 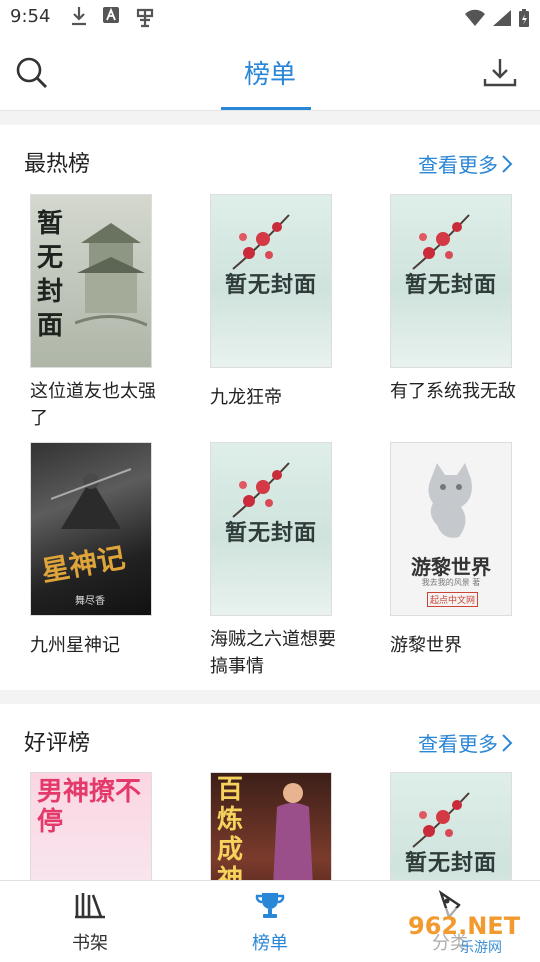 I want to click on download-notification-icon, so click(x=79, y=16).